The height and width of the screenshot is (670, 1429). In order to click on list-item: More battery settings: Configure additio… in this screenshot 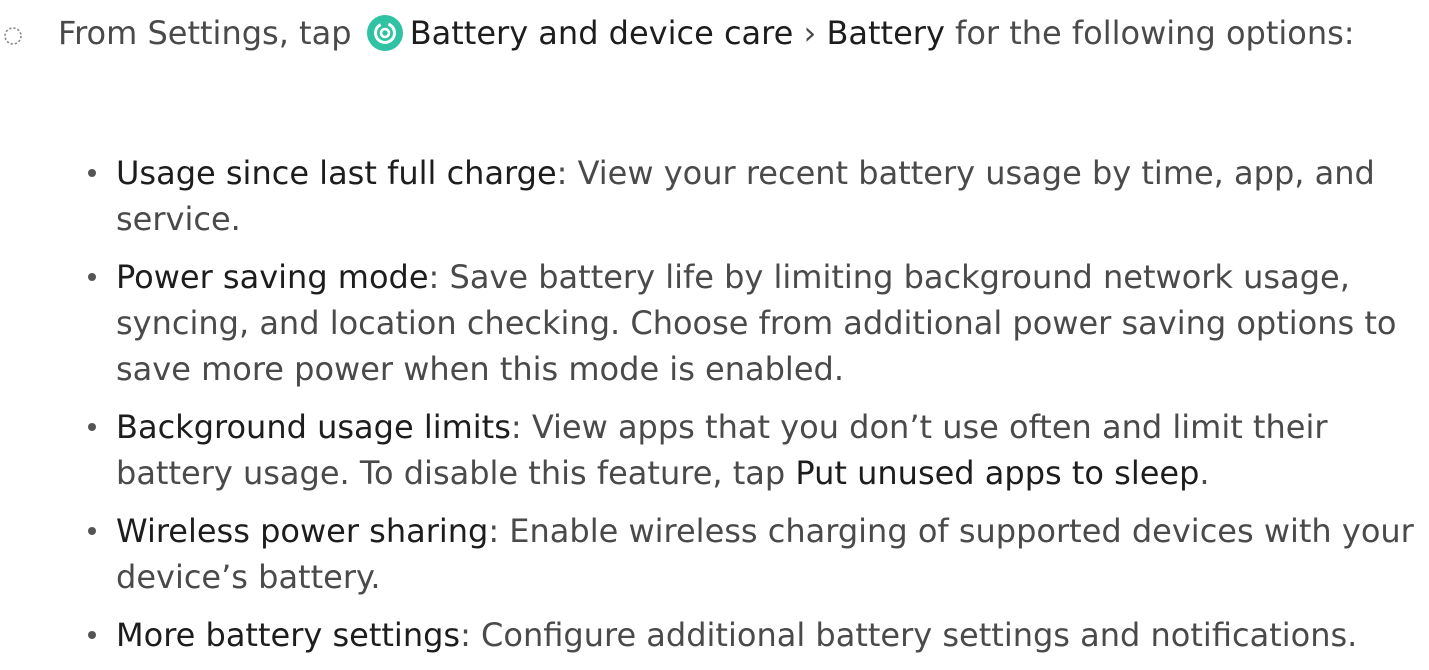, I will do `click(752, 635)`.